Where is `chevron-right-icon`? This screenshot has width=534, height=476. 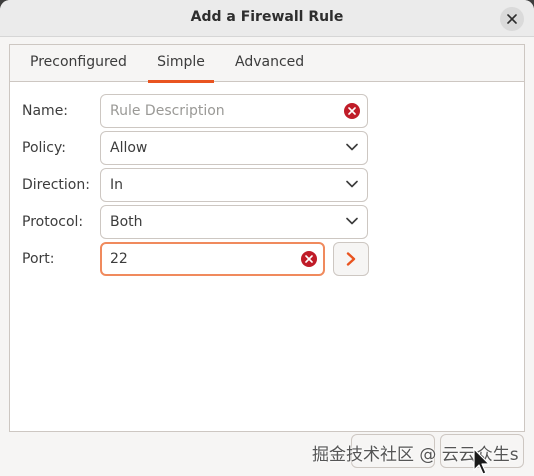
chevron-right-icon is located at coordinates (351, 259).